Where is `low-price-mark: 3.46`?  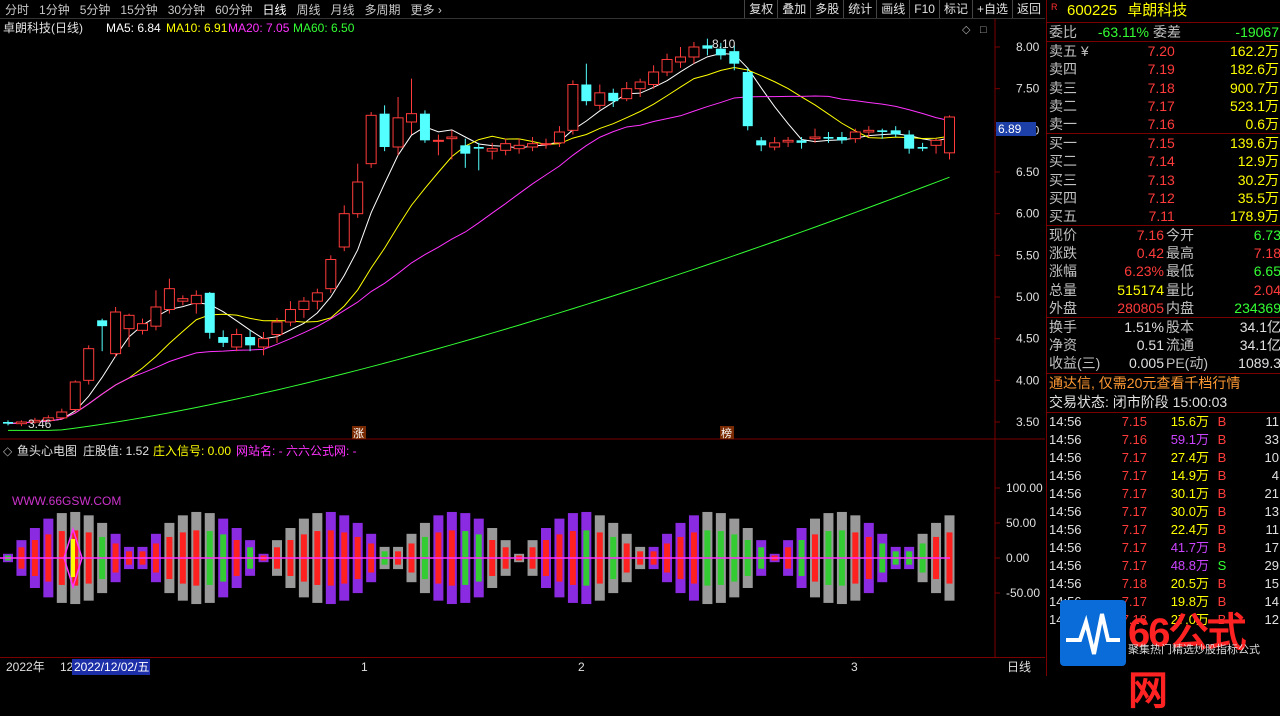 low-price-mark: 3.46 is located at coordinates (40, 424).